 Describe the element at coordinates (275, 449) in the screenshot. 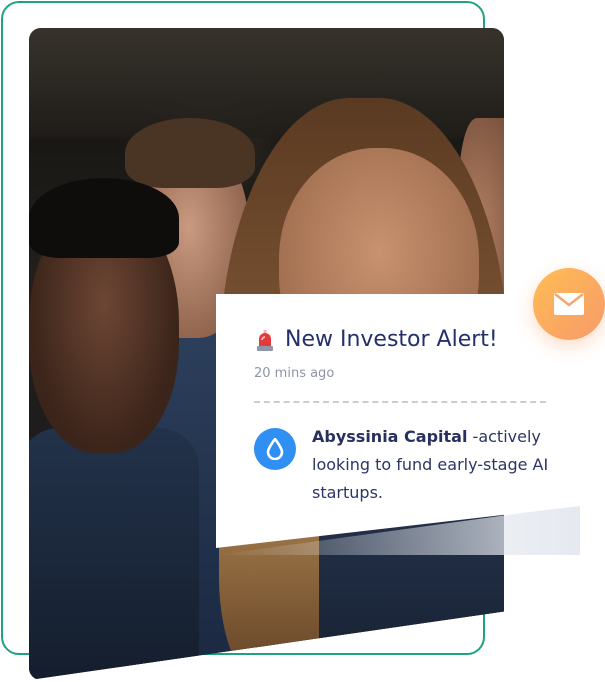

I see `water-drop-icon` at that location.